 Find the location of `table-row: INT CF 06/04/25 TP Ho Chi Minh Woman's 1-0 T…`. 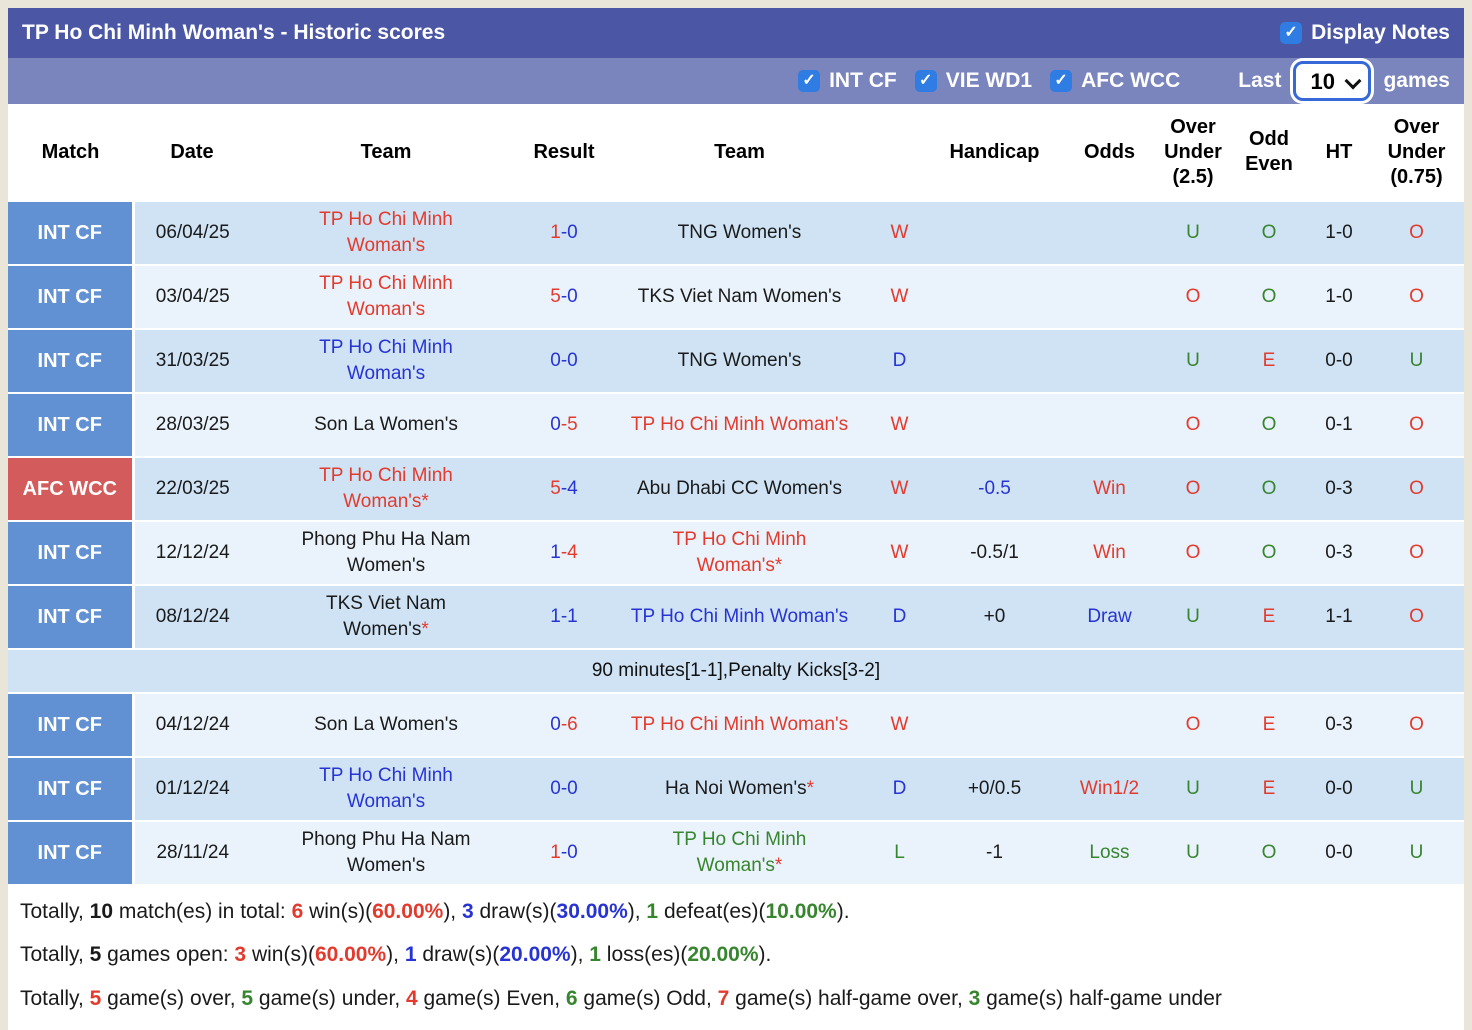

table-row: INT CF 06/04/25 TP Ho Chi Minh Woman's 1-0 T… is located at coordinates (736, 232).